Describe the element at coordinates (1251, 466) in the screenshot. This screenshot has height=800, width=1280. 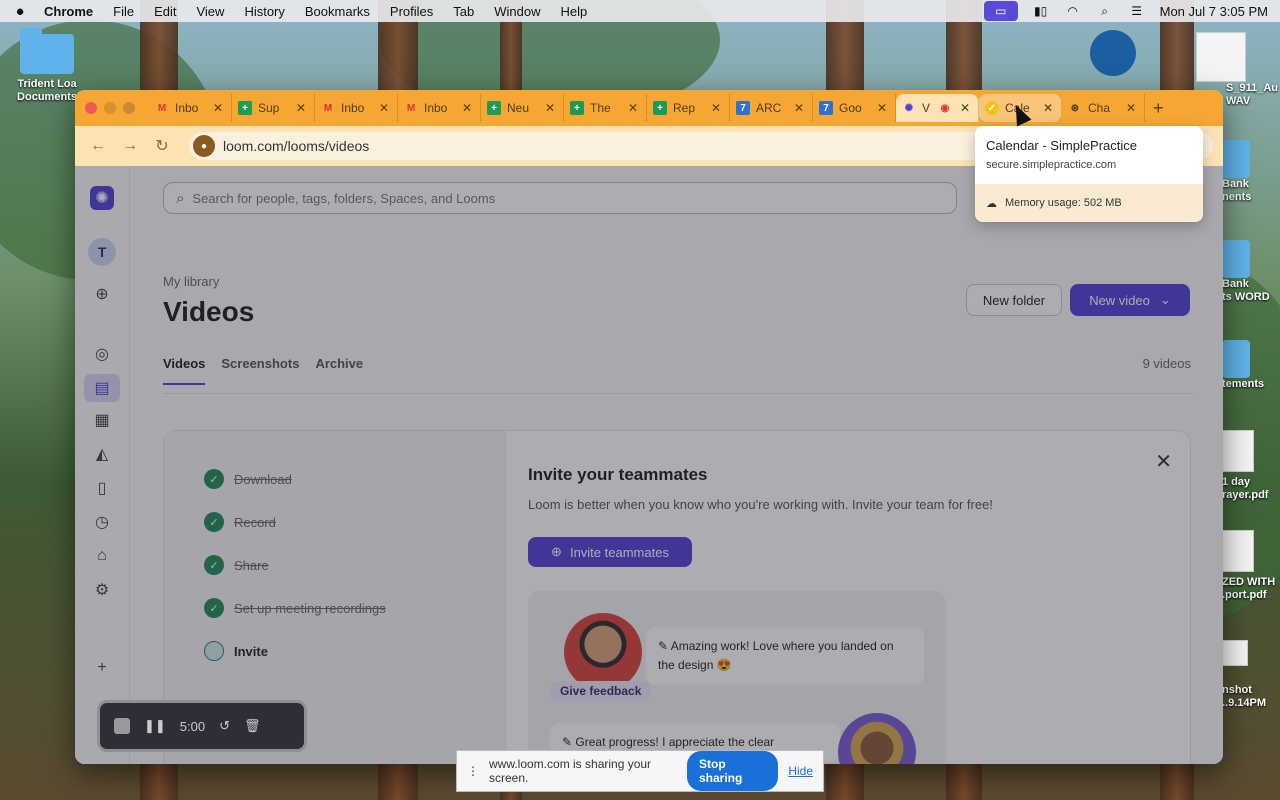
I see `desktop-pdf: 1 day rayer.pdf` at that location.